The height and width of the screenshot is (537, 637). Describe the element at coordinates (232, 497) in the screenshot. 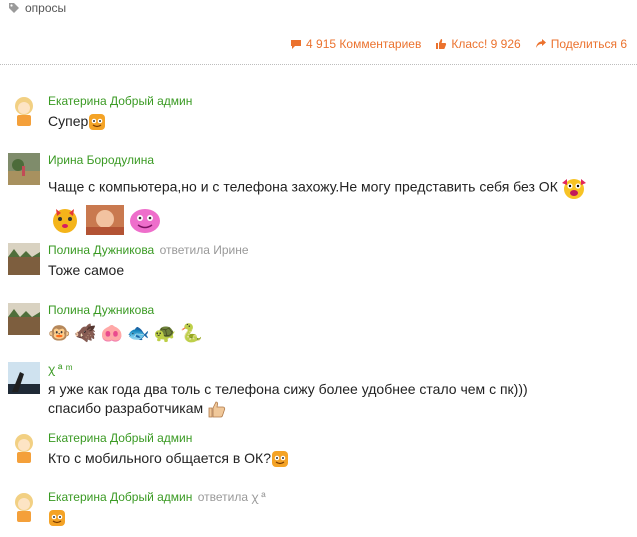

I see `reply-note: ответила ꭓ ª` at that location.